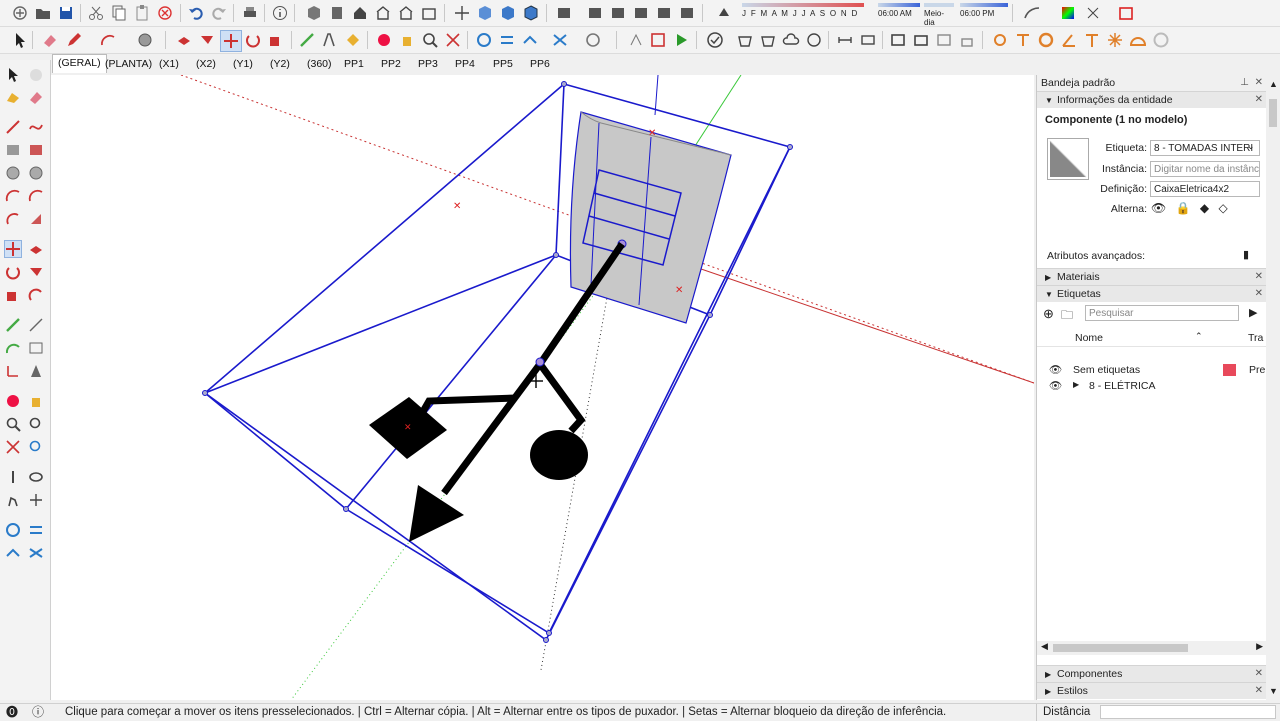 Image resolution: width=1280 pixels, height=721 pixels. Describe the element at coordinates (36, 173) in the screenshot. I see `polygon-tool-icon` at that location.